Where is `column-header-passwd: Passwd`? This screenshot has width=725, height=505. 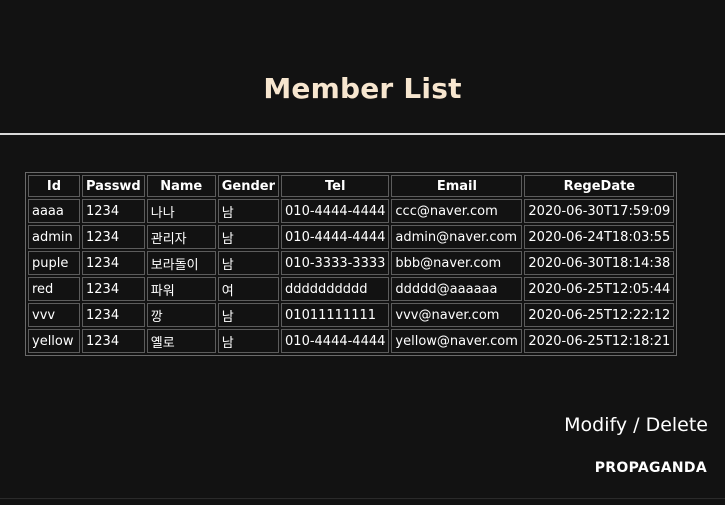
column-header-passwd: Passwd is located at coordinates (113, 186).